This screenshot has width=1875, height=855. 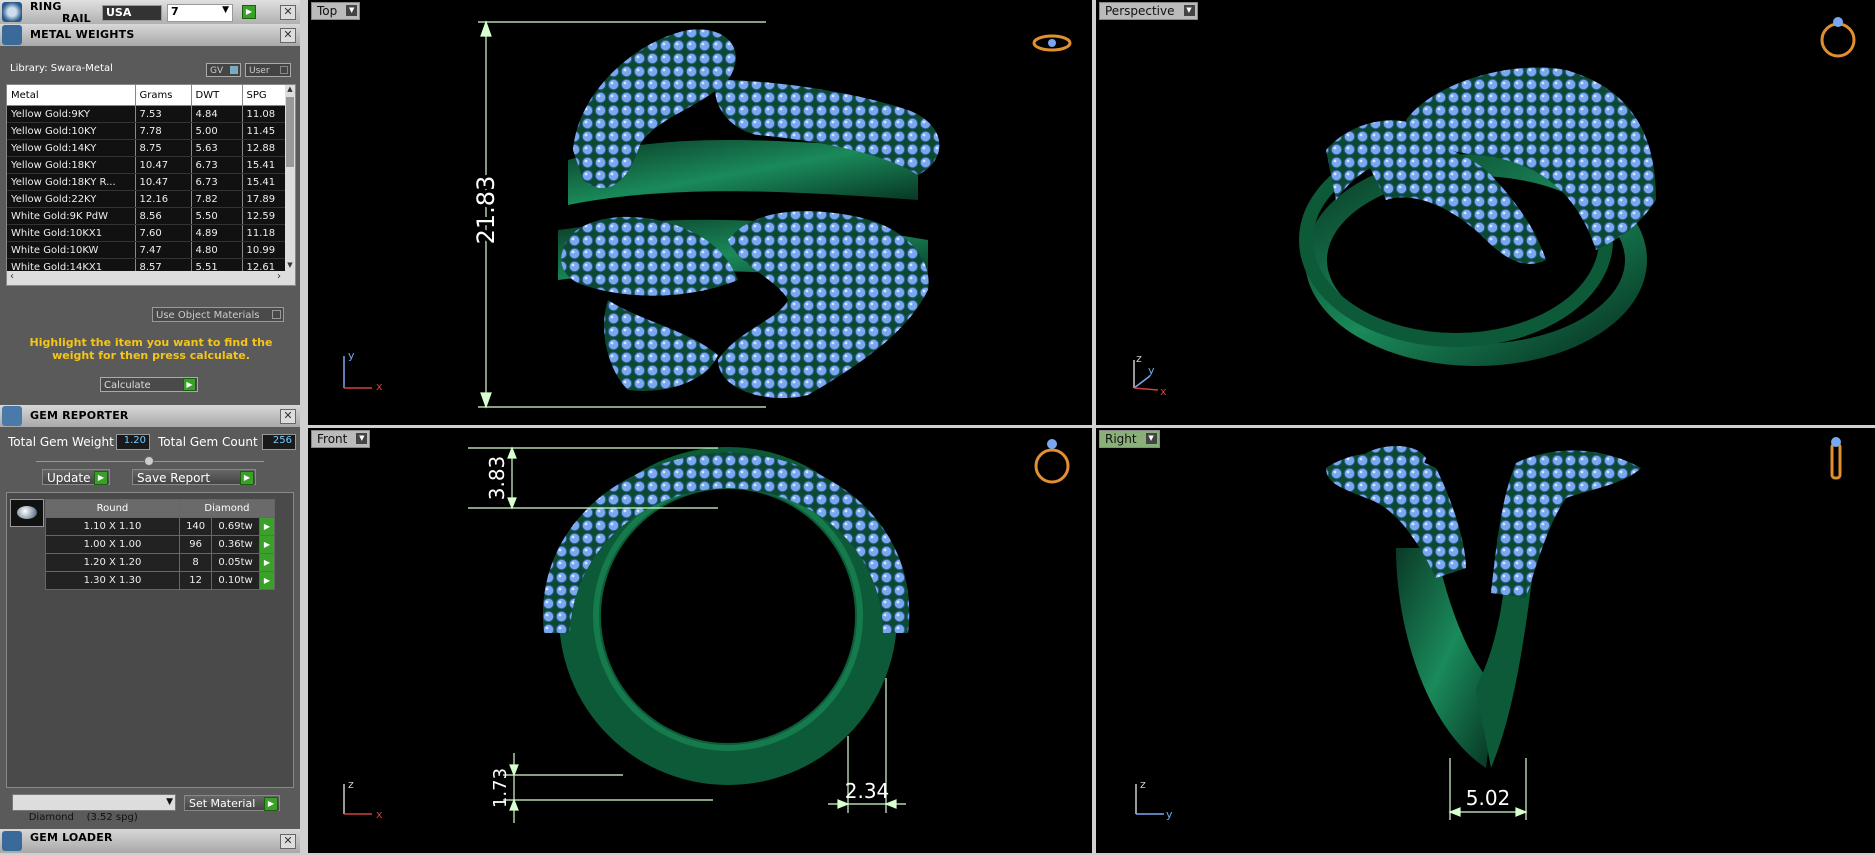 I want to click on table-row: Yellow Gold:18KY 10.47 6.73 15.41, so click(x=146, y=165).